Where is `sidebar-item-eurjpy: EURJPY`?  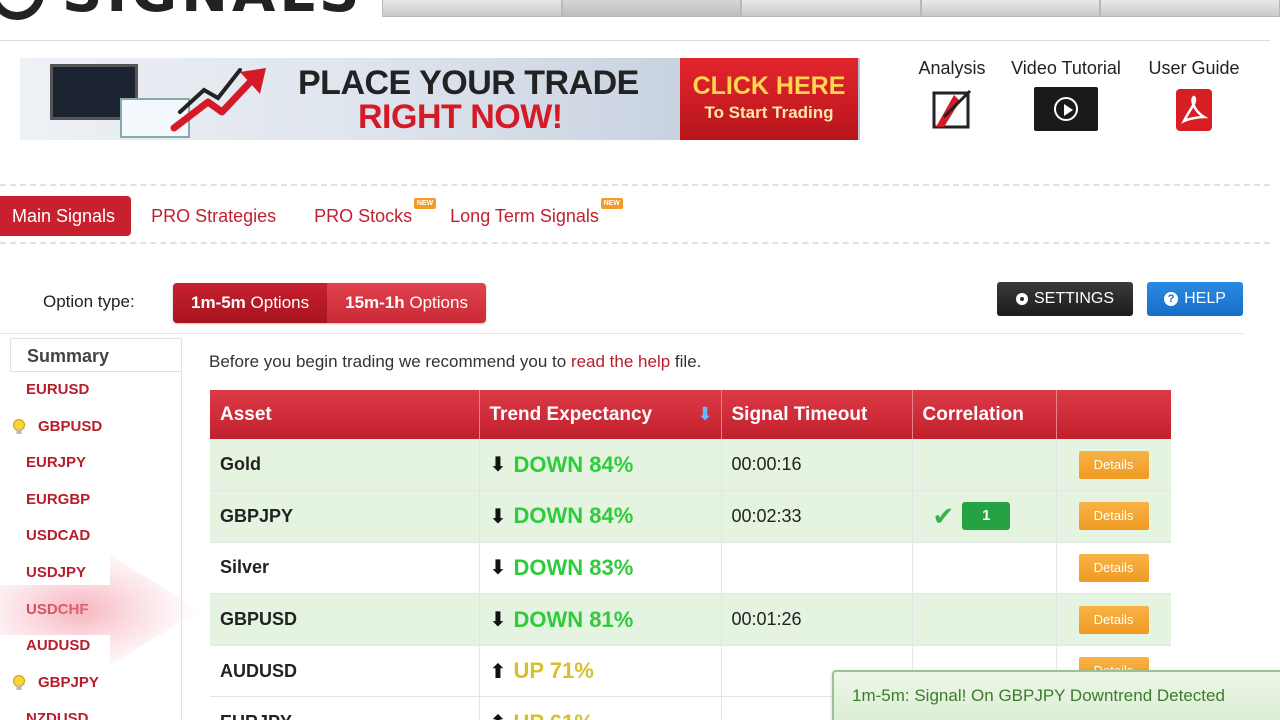 sidebar-item-eurjpy: EURJPY is located at coordinates (95, 463).